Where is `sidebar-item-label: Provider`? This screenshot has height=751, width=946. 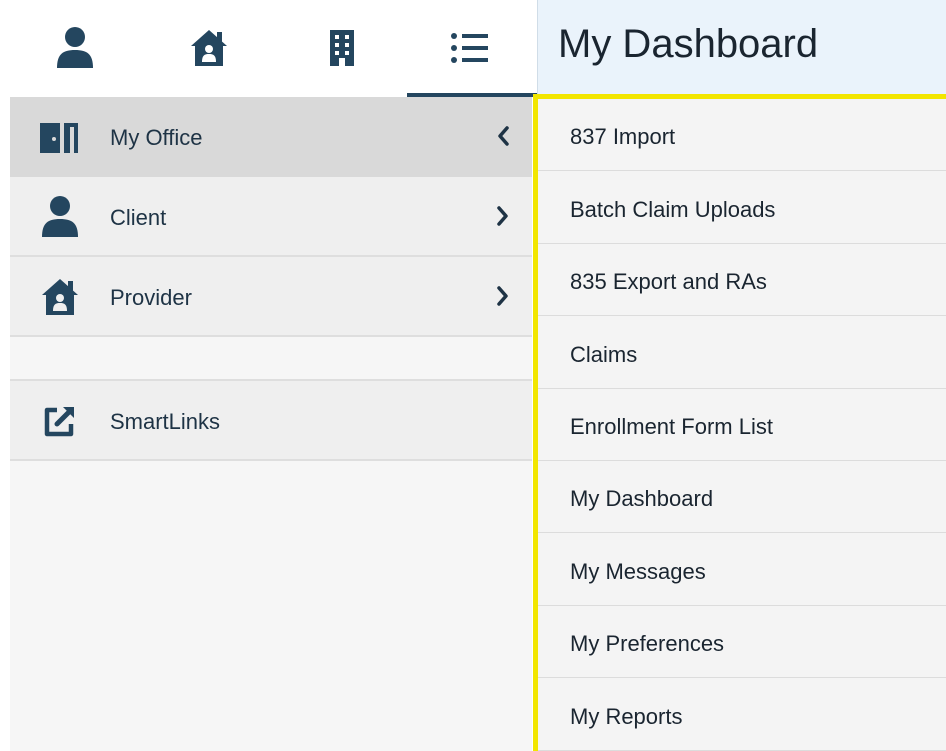
sidebar-item-label: Provider is located at coordinates (151, 297).